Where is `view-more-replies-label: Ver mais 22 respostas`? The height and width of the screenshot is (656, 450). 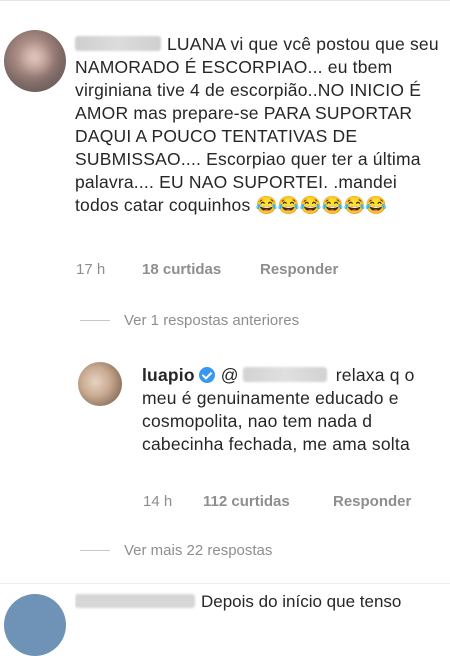
view-more-replies-label: Ver mais 22 respostas is located at coordinates (198, 550).